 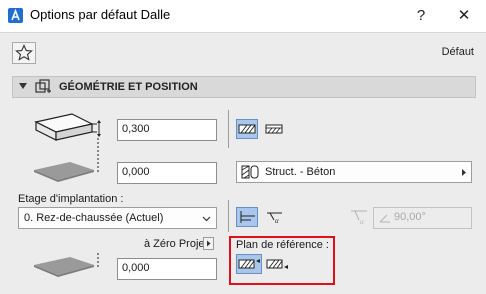 I want to click on perpendicular-edge-icon, so click(x=247, y=217).